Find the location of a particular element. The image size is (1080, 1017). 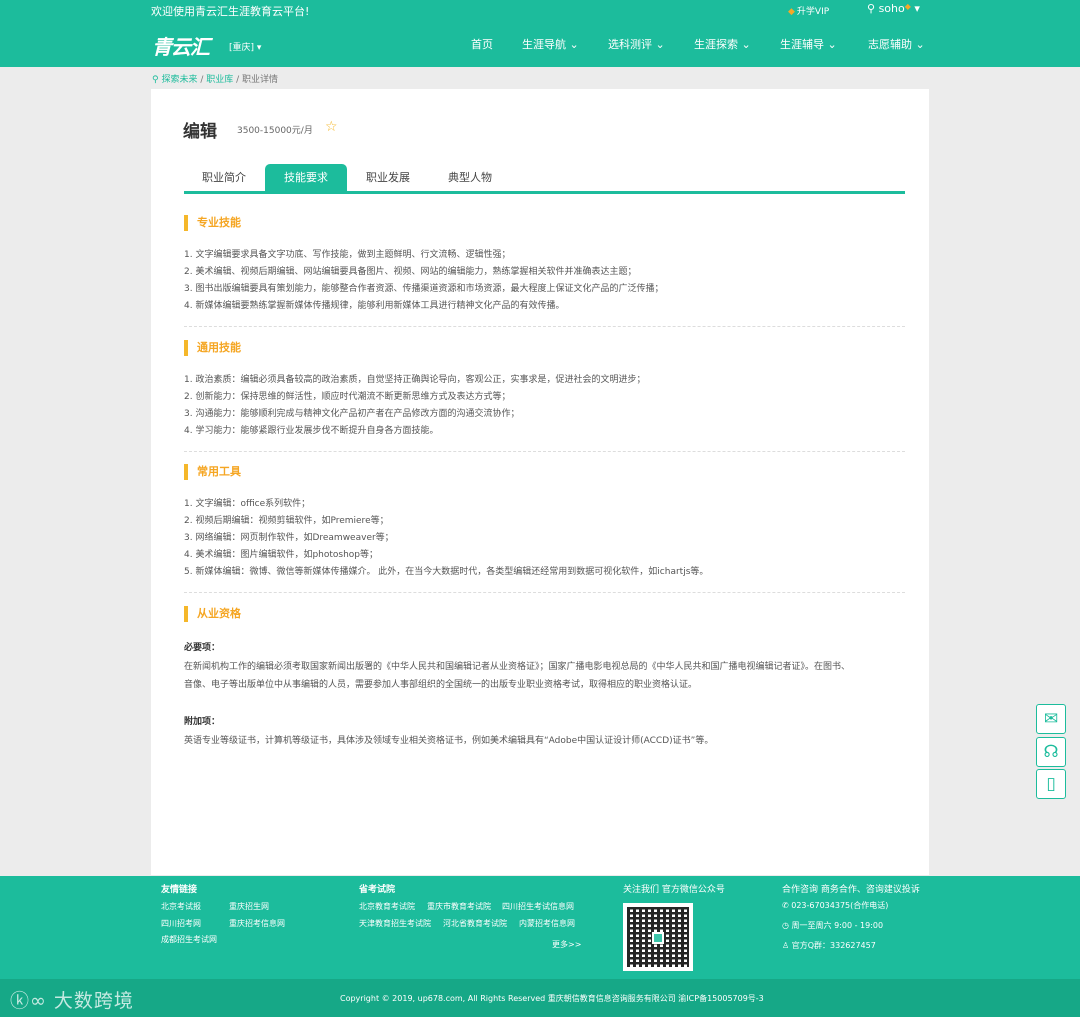

list-item: 1. 文字编辑：office系列软件； is located at coordinates (247, 504).